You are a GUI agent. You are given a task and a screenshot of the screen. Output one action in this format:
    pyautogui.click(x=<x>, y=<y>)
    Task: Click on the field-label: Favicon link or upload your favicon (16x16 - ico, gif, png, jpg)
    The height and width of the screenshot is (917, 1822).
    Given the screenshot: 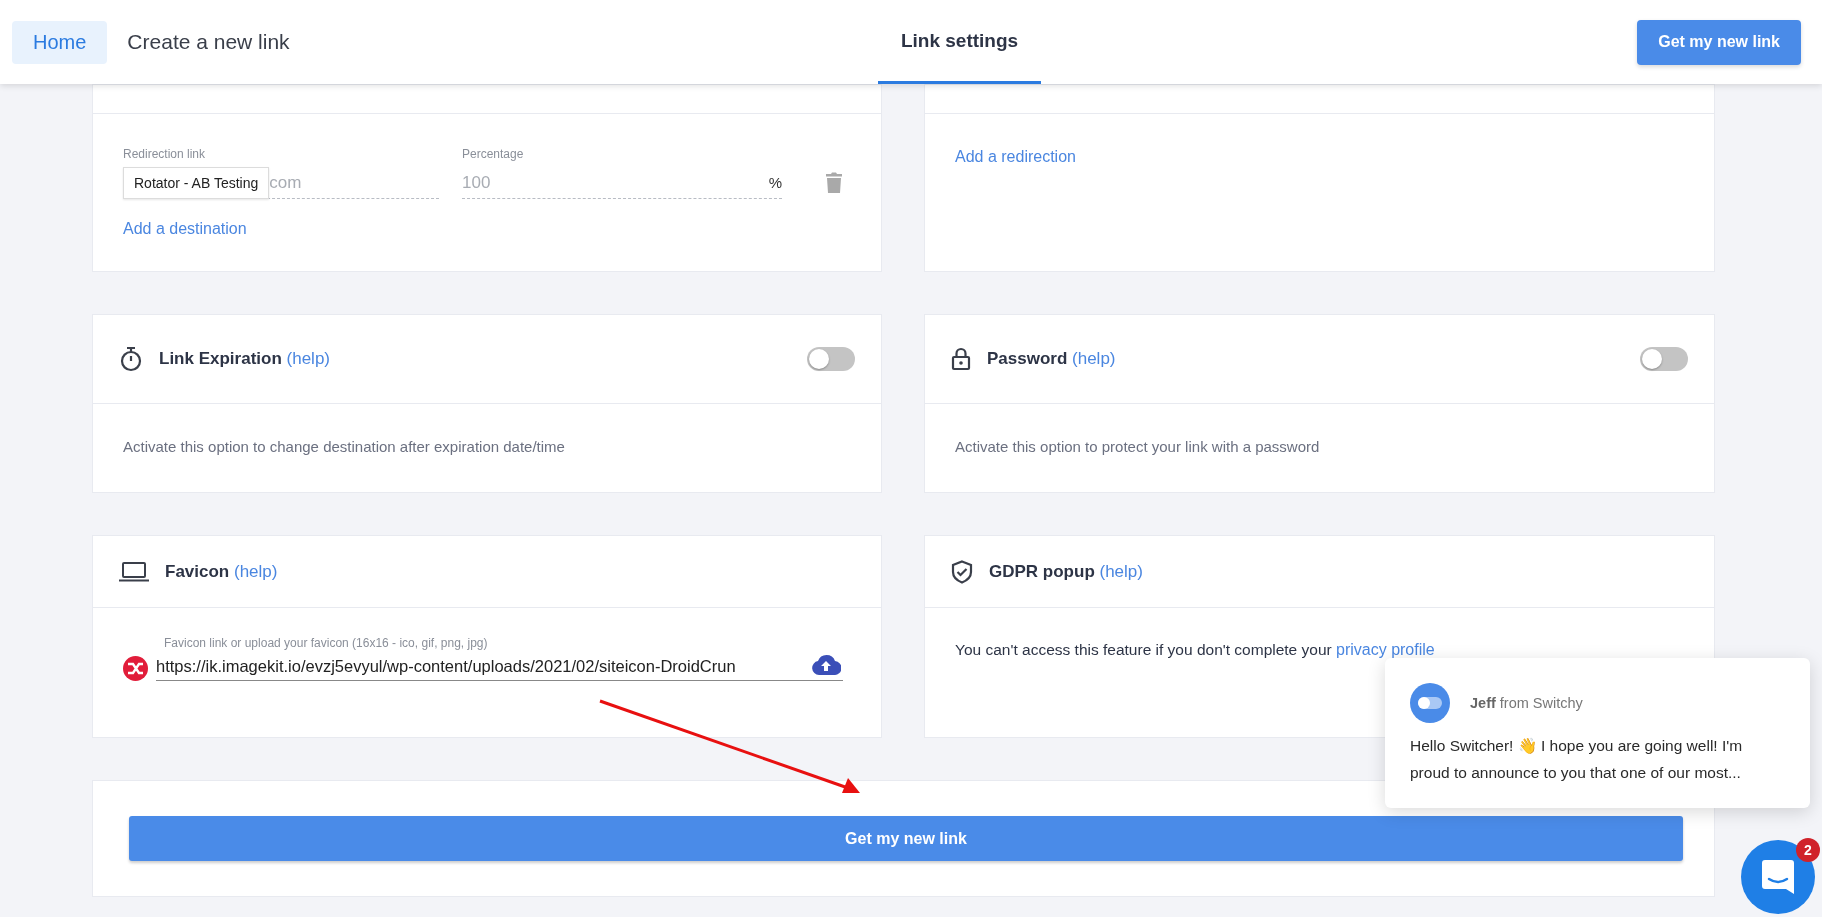 What is the action you would take?
    pyautogui.click(x=326, y=643)
    